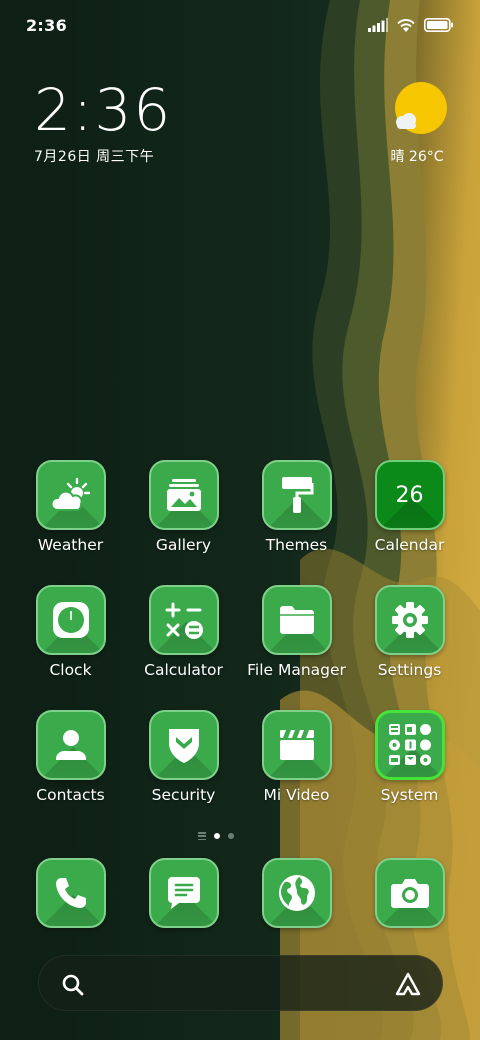 The image size is (480, 1040). I want to click on app-label: Settings, so click(409, 670).